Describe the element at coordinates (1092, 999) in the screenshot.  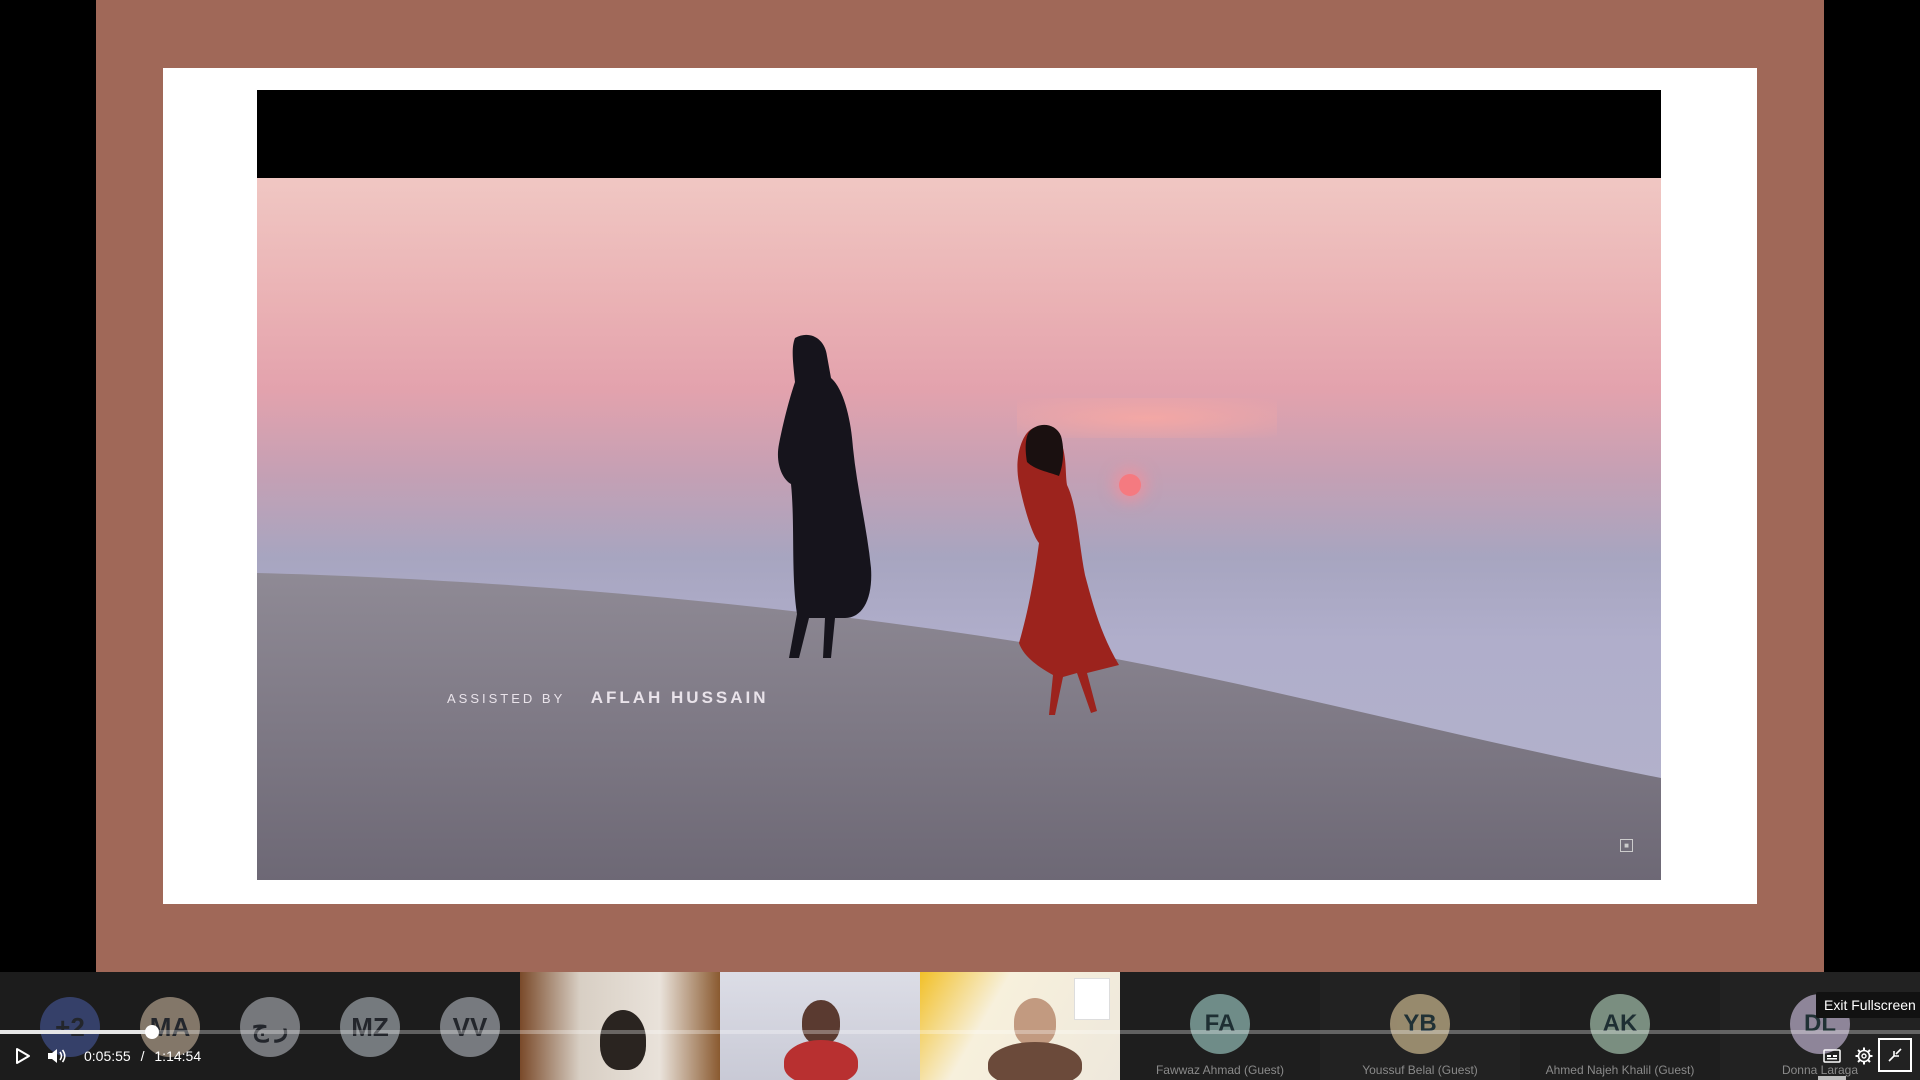
I see `studio-logo` at that location.